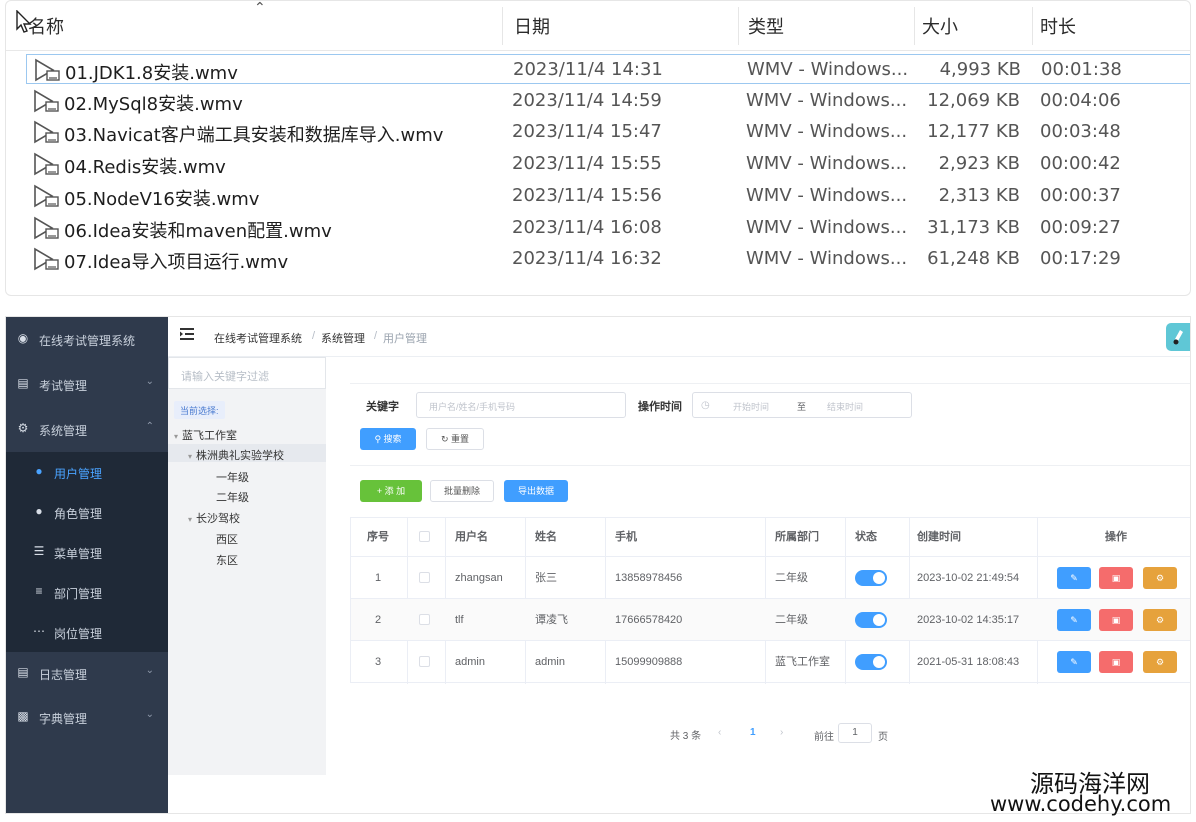 The width and height of the screenshot is (1196, 822). What do you see at coordinates (536, 491) in the screenshot?
I see `export-button: 导出数据` at bounding box center [536, 491].